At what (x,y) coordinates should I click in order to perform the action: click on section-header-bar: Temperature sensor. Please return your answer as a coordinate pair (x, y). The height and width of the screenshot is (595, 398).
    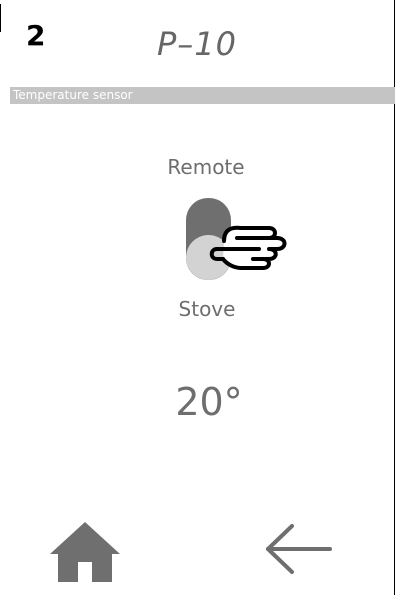
    Looking at the image, I should click on (202, 95).